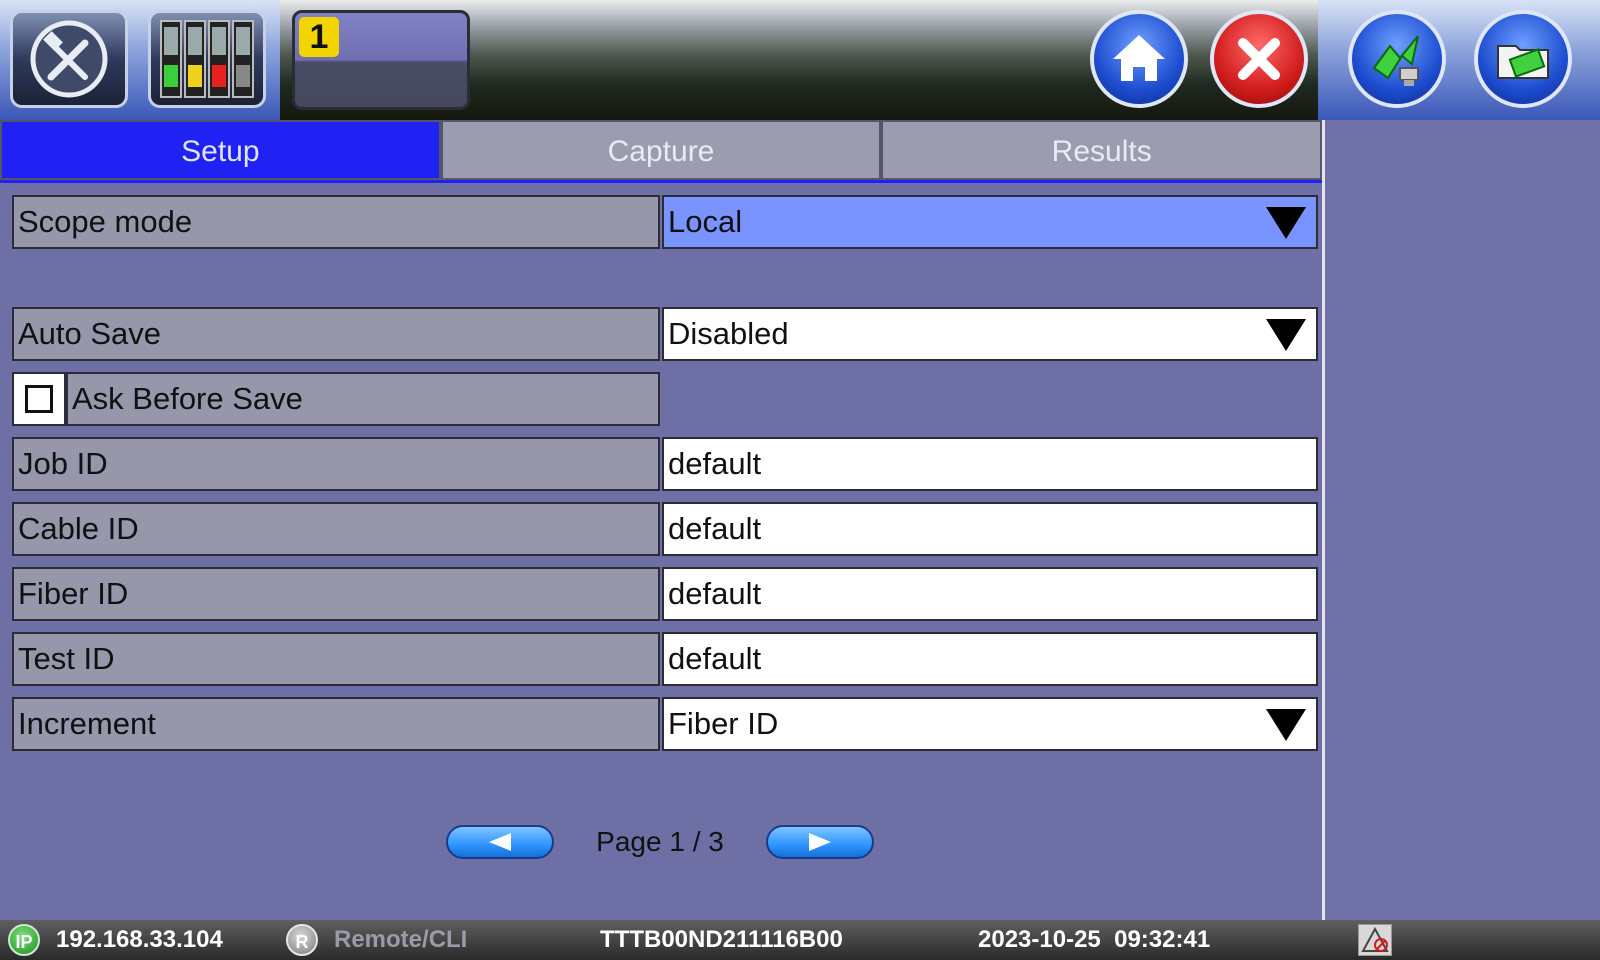 This screenshot has width=1600, height=960. I want to click on remote-status-icon: R, so click(302, 940).